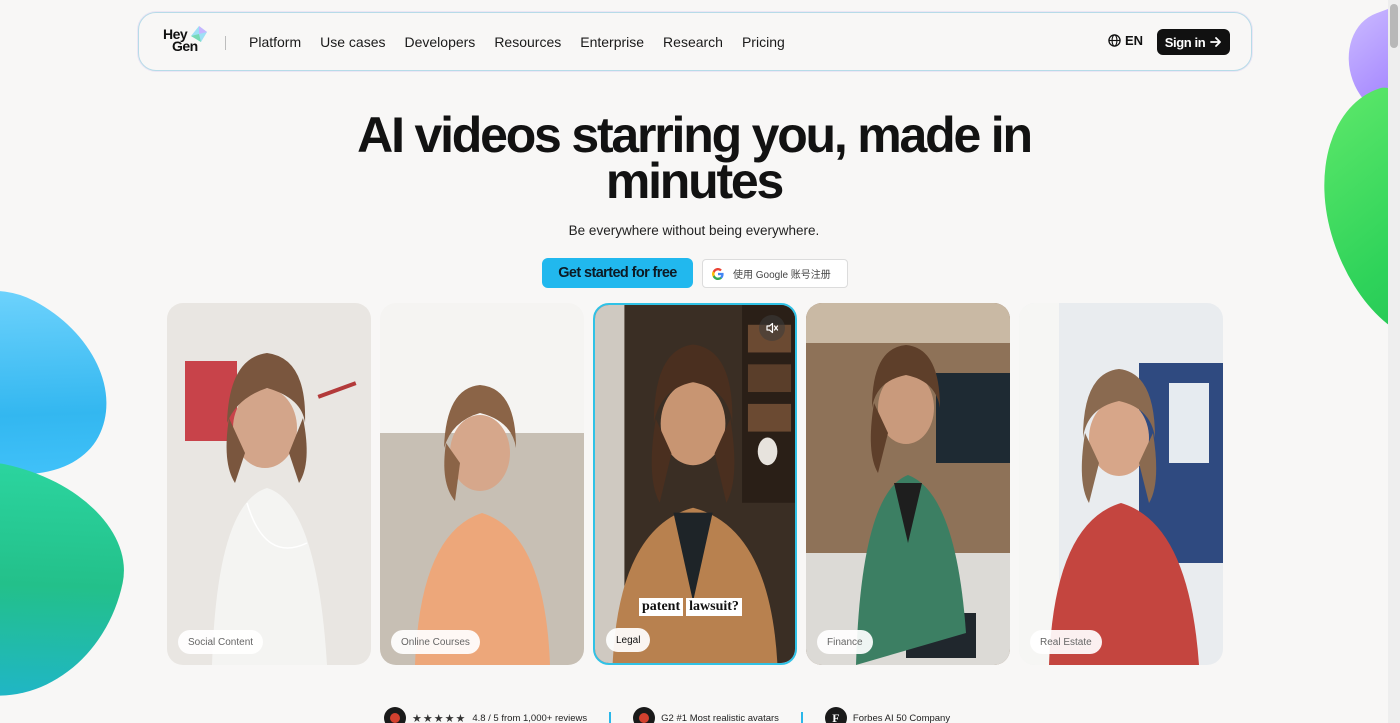  I want to click on rating-item: ★★★★★ 4.8 / 5 from 1,000+ reviews, so click(485, 715).